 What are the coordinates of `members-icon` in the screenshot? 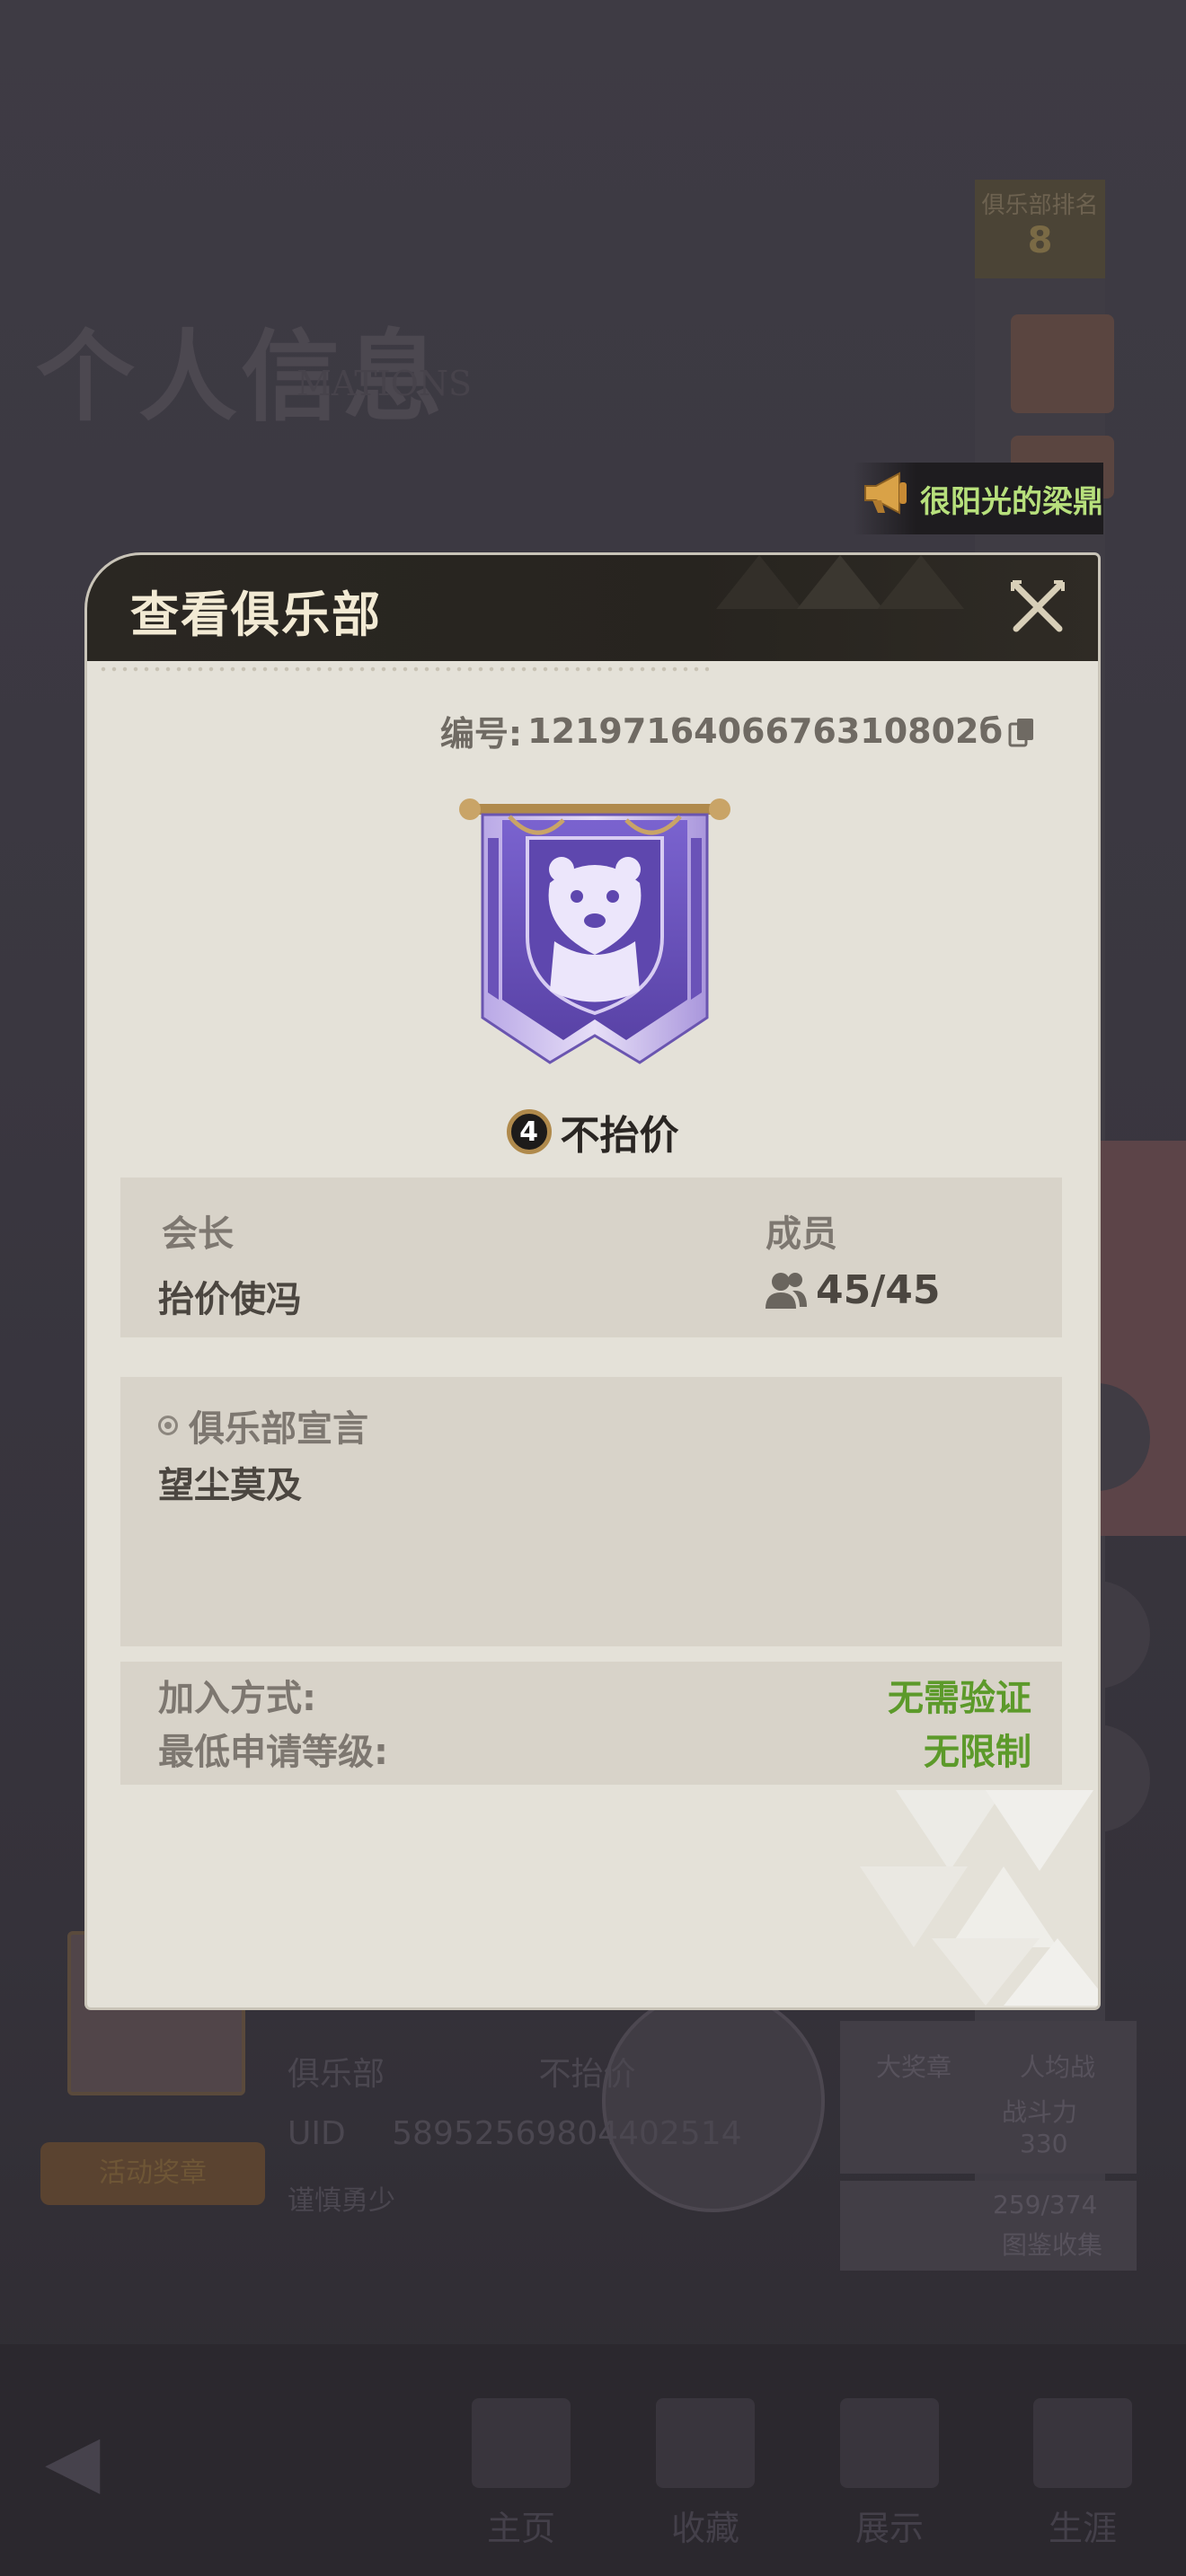 It's located at (786, 1290).